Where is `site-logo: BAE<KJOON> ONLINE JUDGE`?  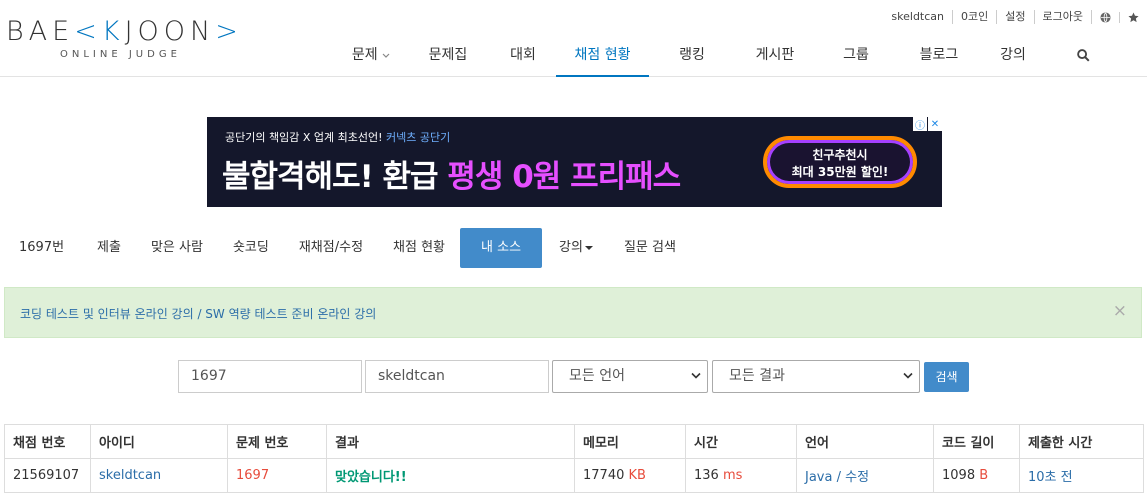
site-logo: BAE<KJOON> ONLINE JUDGE is located at coordinates (131, 40).